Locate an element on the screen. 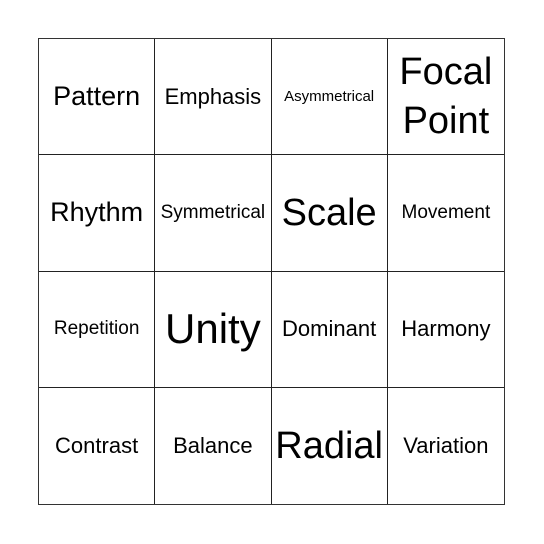 The image size is (544, 544). bingo-cell: Rhythm is located at coordinates (97, 213).